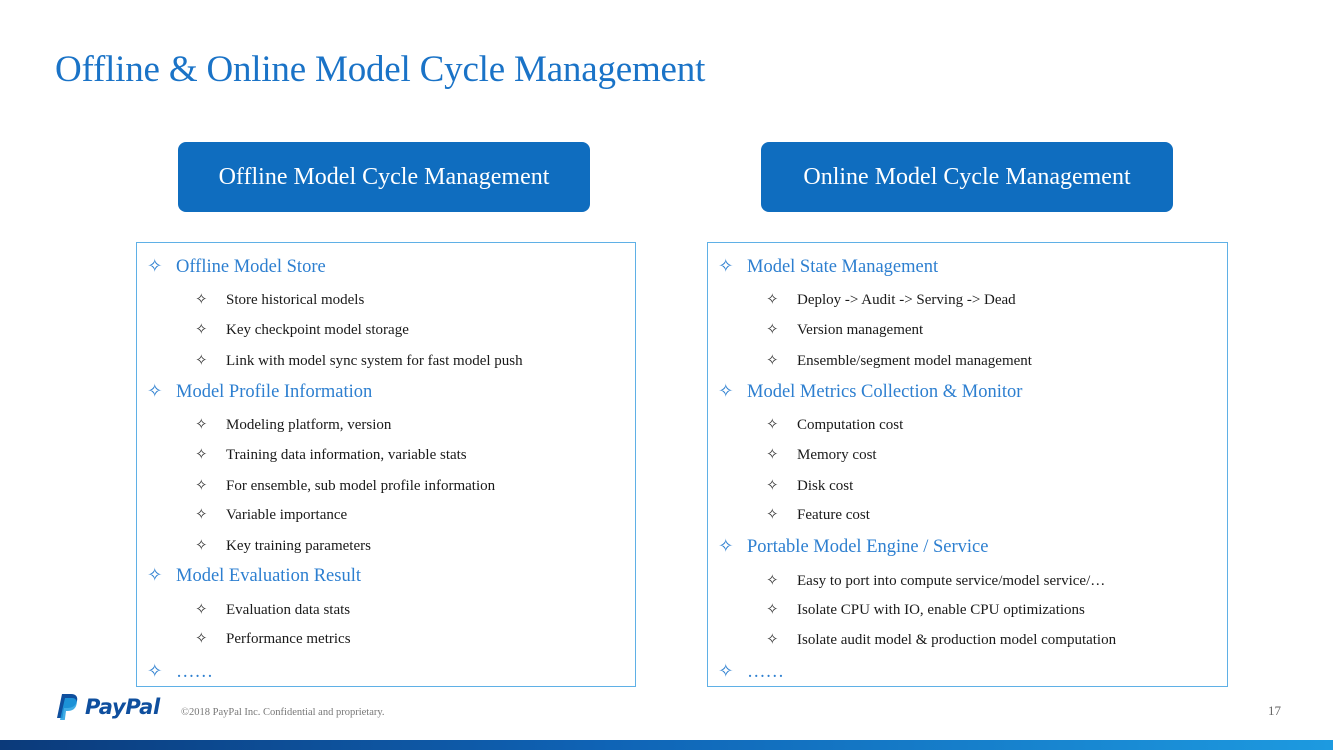 The width and height of the screenshot is (1333, 750). I want to click on offline-header: Offline Model Cycle Management, so click(384, 177).